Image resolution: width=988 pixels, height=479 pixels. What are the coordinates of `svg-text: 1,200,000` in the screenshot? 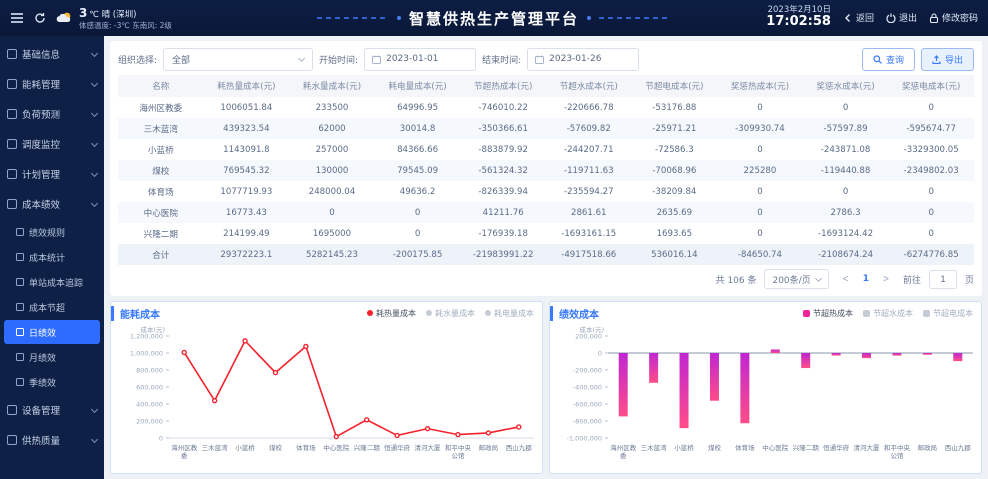 It's located at (146, 337).